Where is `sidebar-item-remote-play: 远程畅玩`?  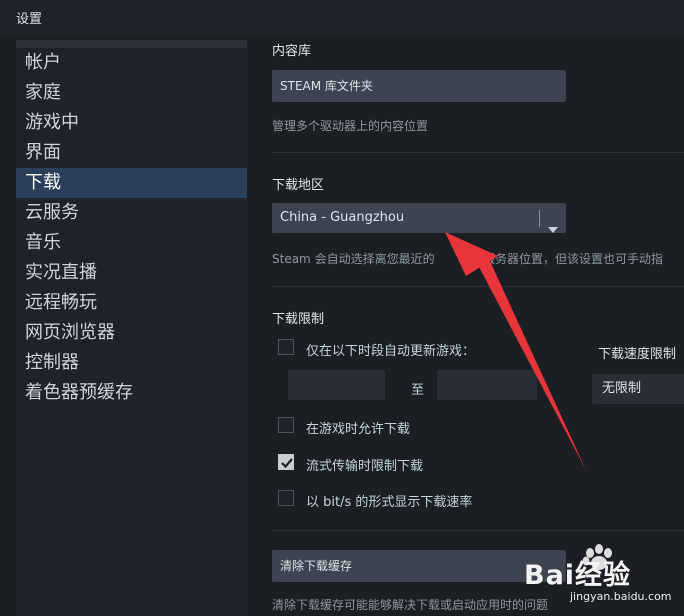 sidebar-item-remote-play: 远程畅玩 is located at coordinates (131, 303).